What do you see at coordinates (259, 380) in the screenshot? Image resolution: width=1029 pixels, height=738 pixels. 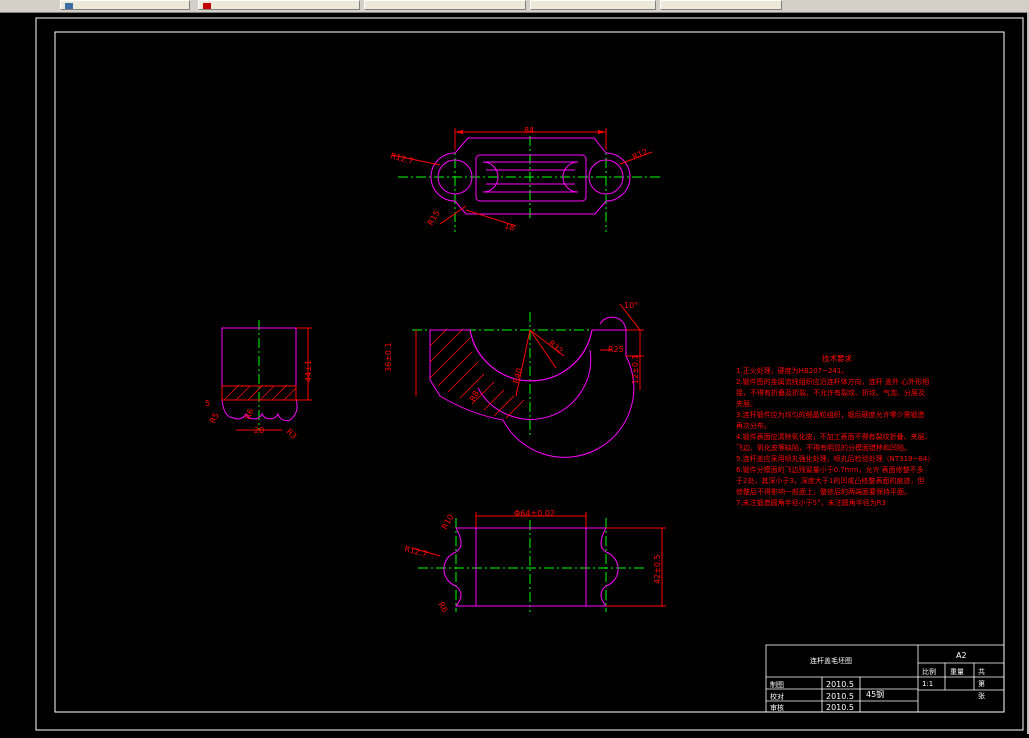 I see `side-view: 44±1 5 R5 R6 20 R3` at bounding box center [259, 380].